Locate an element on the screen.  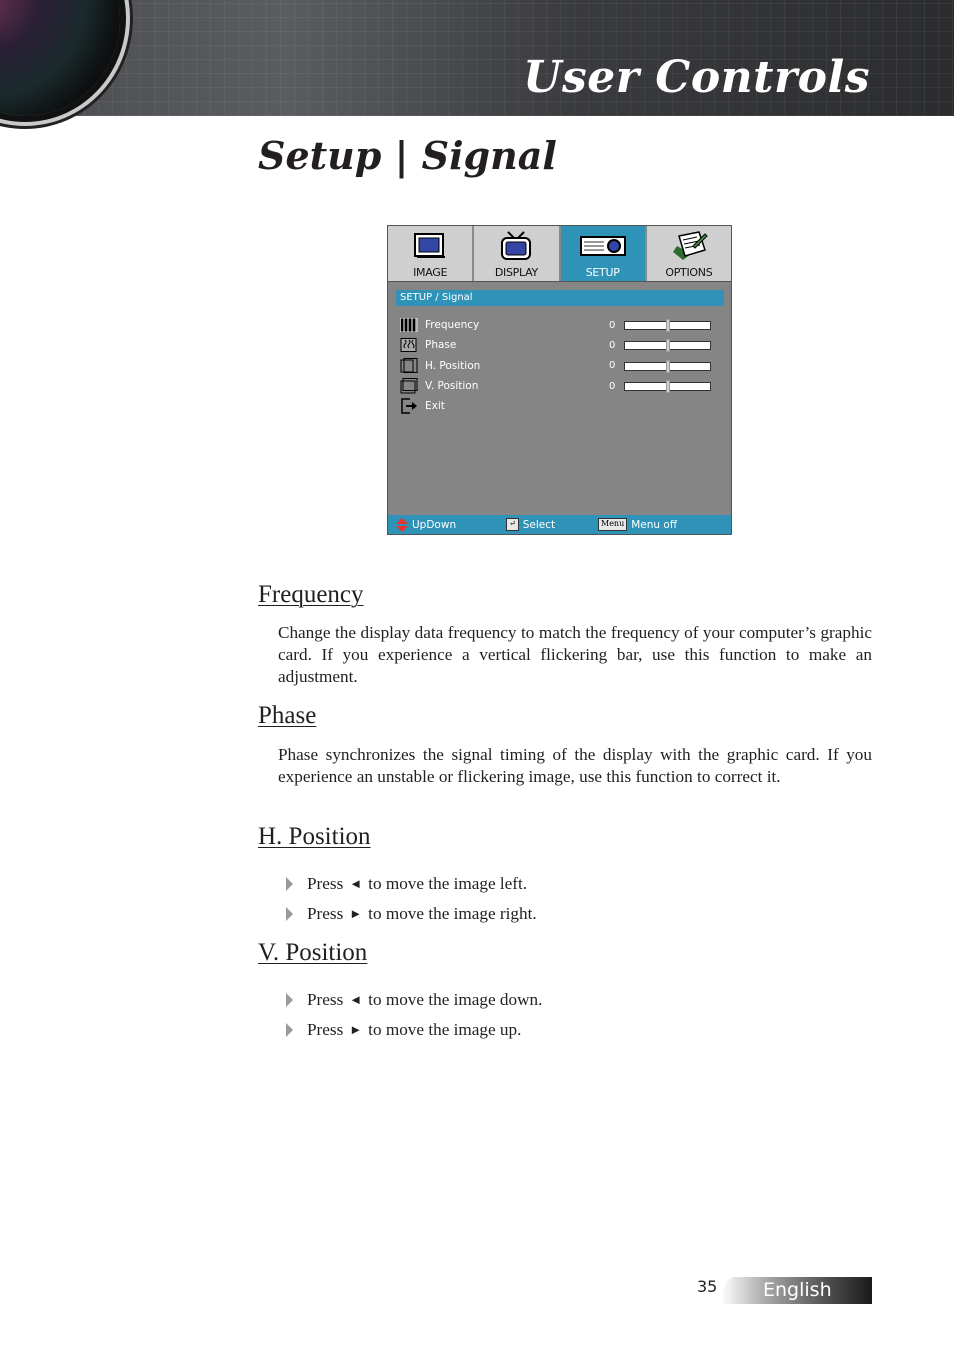
updown-label: UpDown is located at coordinates (434, 524).